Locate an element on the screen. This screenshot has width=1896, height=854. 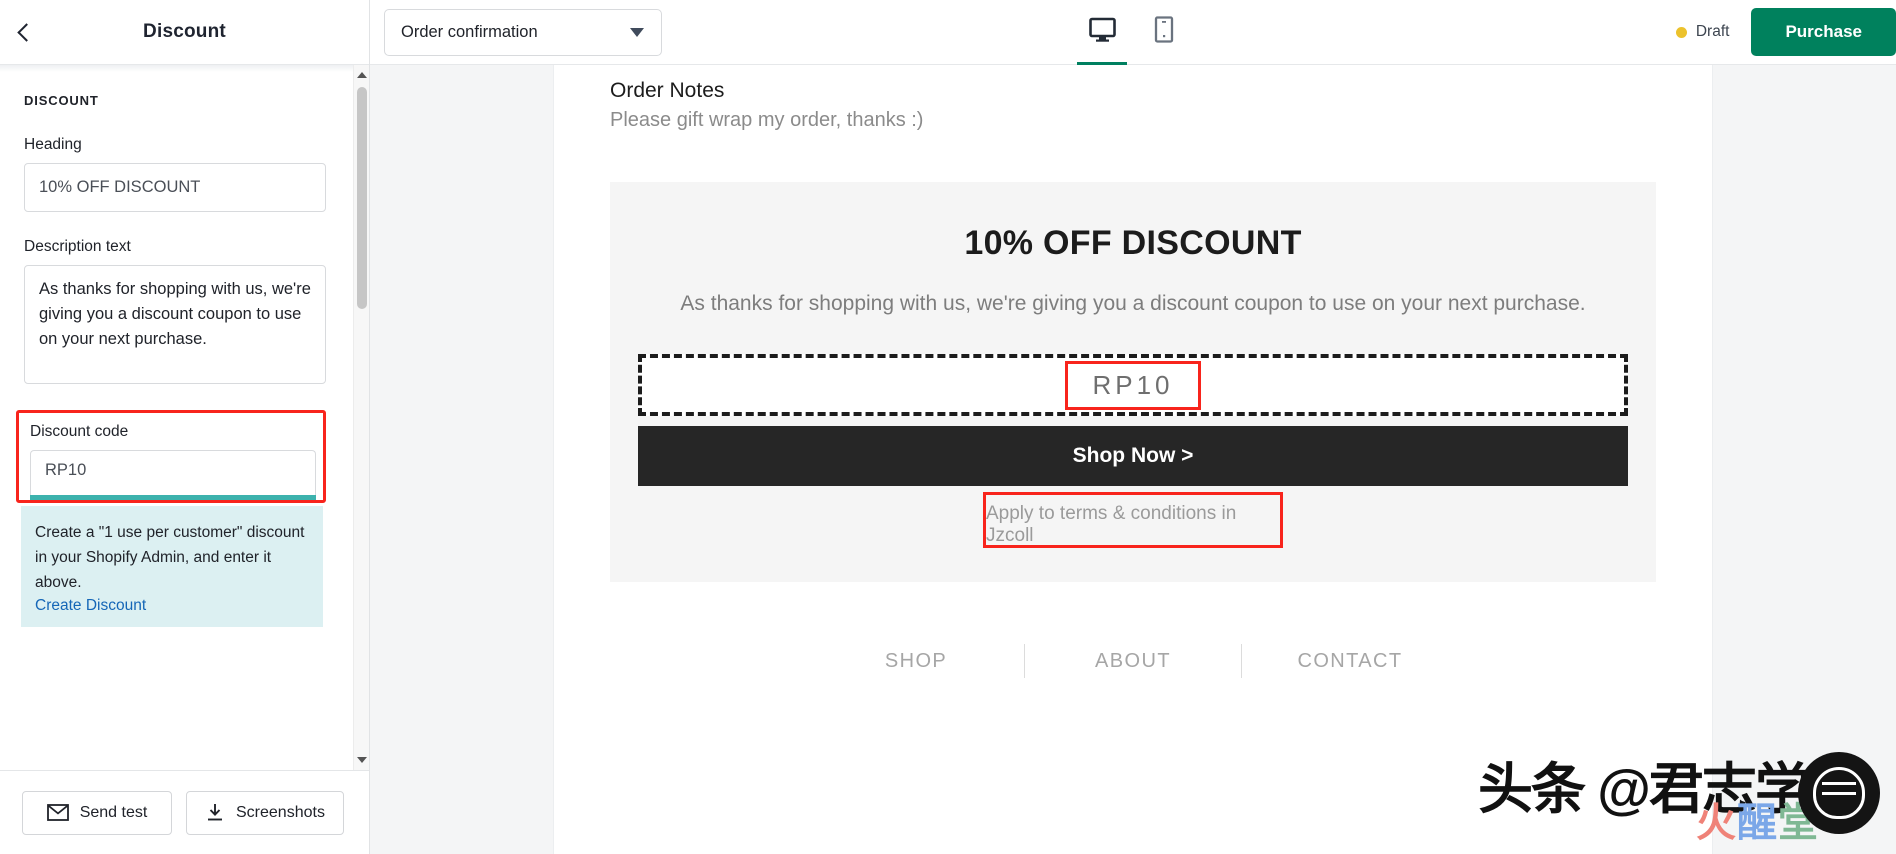
discount-code-focus-underline is located at coordinates (173, 497).